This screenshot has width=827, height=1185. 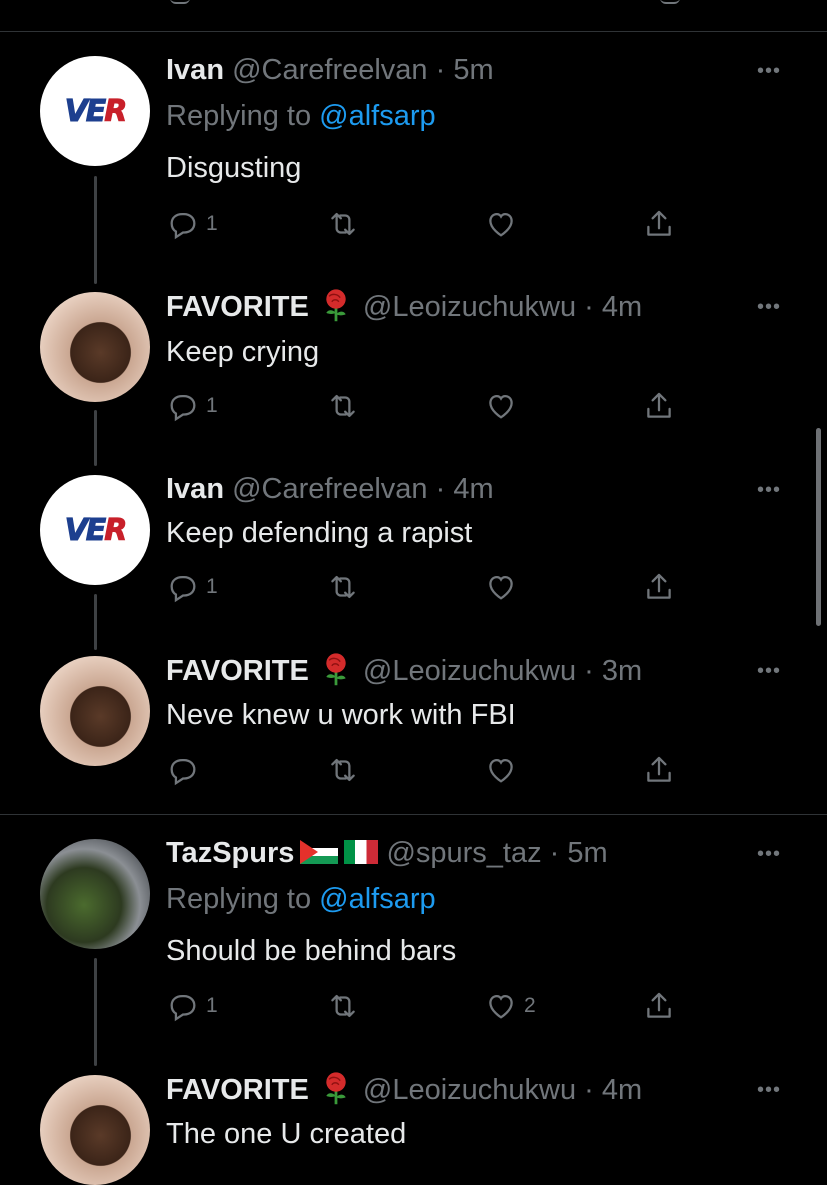 I want to click on scrollbar, so click(x=818, y=527).